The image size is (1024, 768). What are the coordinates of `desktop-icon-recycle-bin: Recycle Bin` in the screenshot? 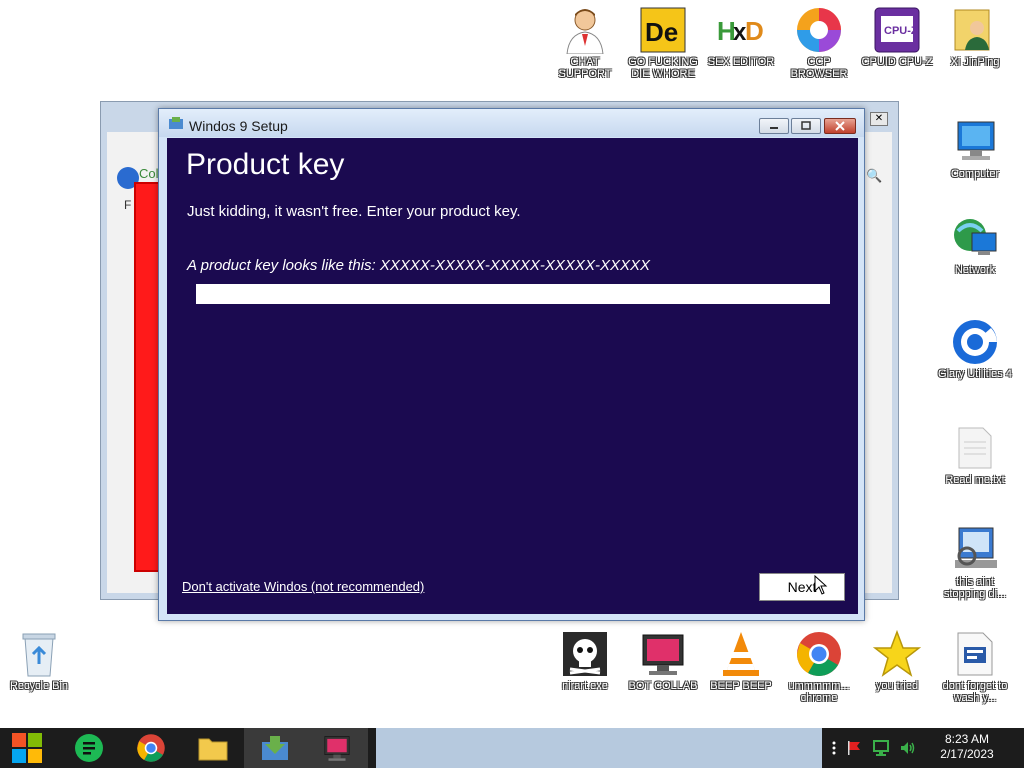 It's located at (39, 661).